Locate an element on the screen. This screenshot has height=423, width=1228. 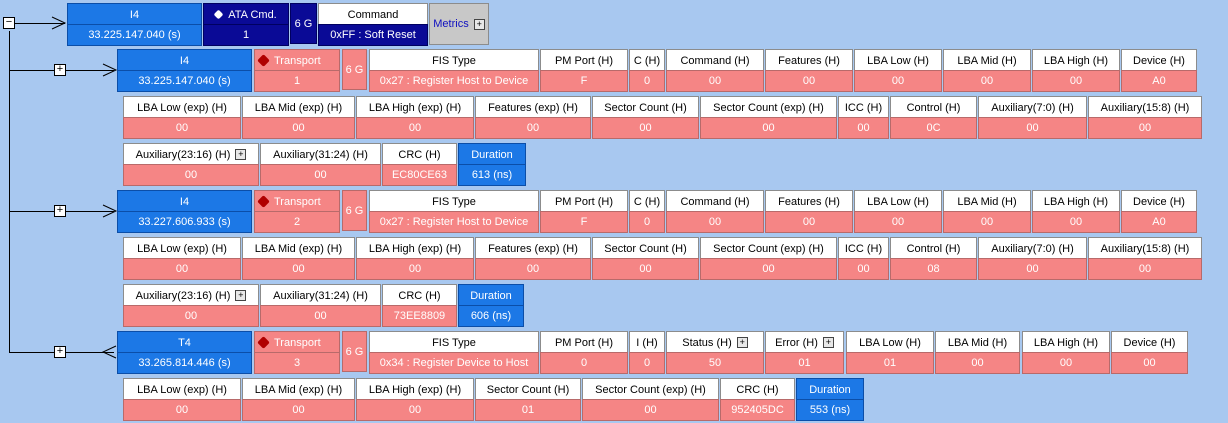
field-device: Device (H) 00 is located at coordinates (1149, 352).